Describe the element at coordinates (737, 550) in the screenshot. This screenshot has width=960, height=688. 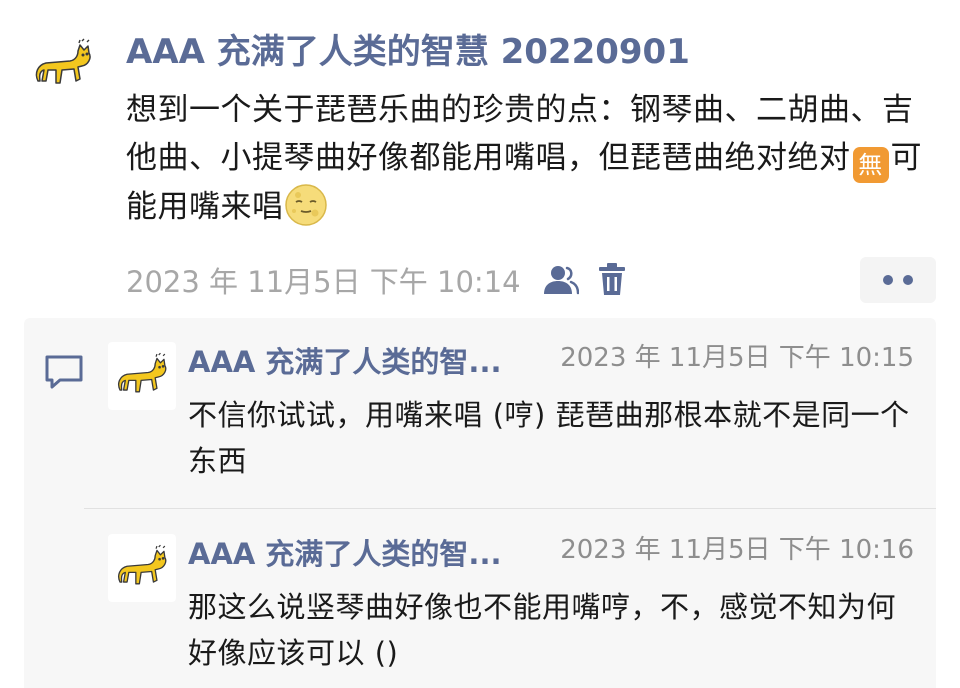
I see `comment-timestamp: 2023 年 11月5日 下午 10:16` at that location.